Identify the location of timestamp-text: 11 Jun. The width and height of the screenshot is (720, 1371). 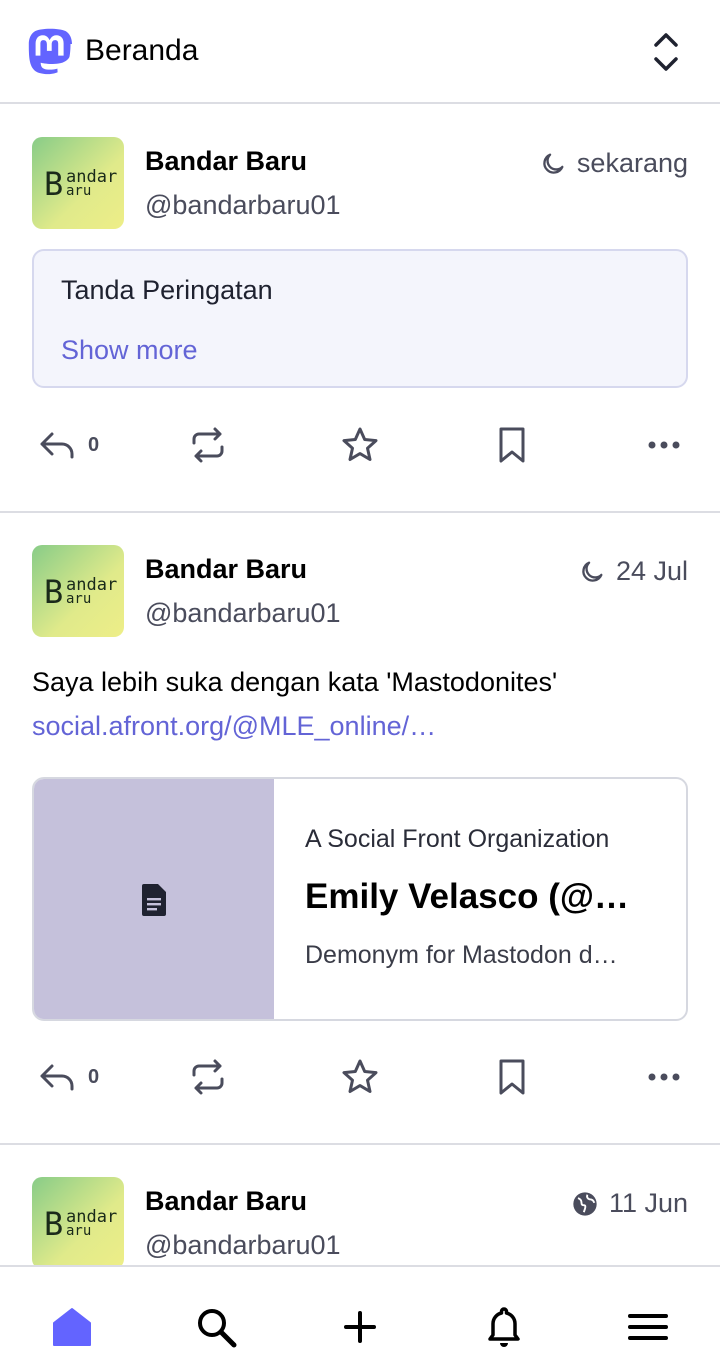
(648, 1203).